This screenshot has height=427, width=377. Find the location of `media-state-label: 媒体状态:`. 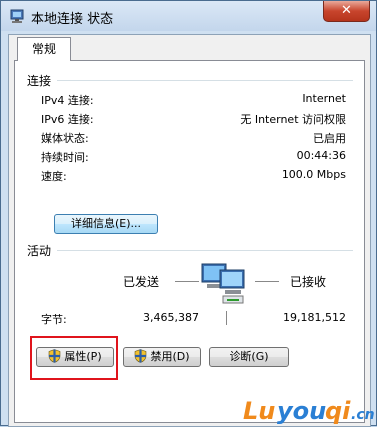

media-state-label: 媒体状态: is located at coordinates (65, 138).